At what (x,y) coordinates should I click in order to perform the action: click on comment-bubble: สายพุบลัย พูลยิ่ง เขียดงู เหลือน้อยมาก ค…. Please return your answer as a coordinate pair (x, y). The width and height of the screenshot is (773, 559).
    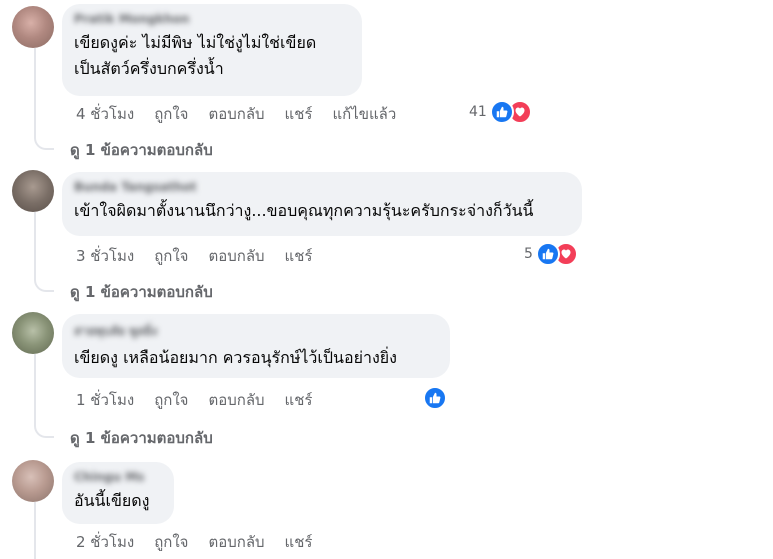
    Looking at the image, I should click on (256, 346).